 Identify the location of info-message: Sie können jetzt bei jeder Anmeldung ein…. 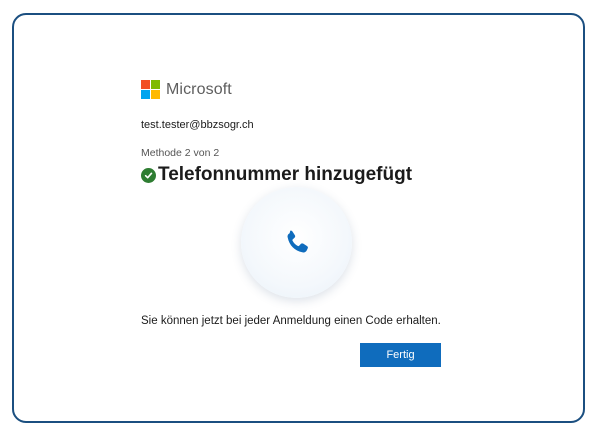
(291, 321).